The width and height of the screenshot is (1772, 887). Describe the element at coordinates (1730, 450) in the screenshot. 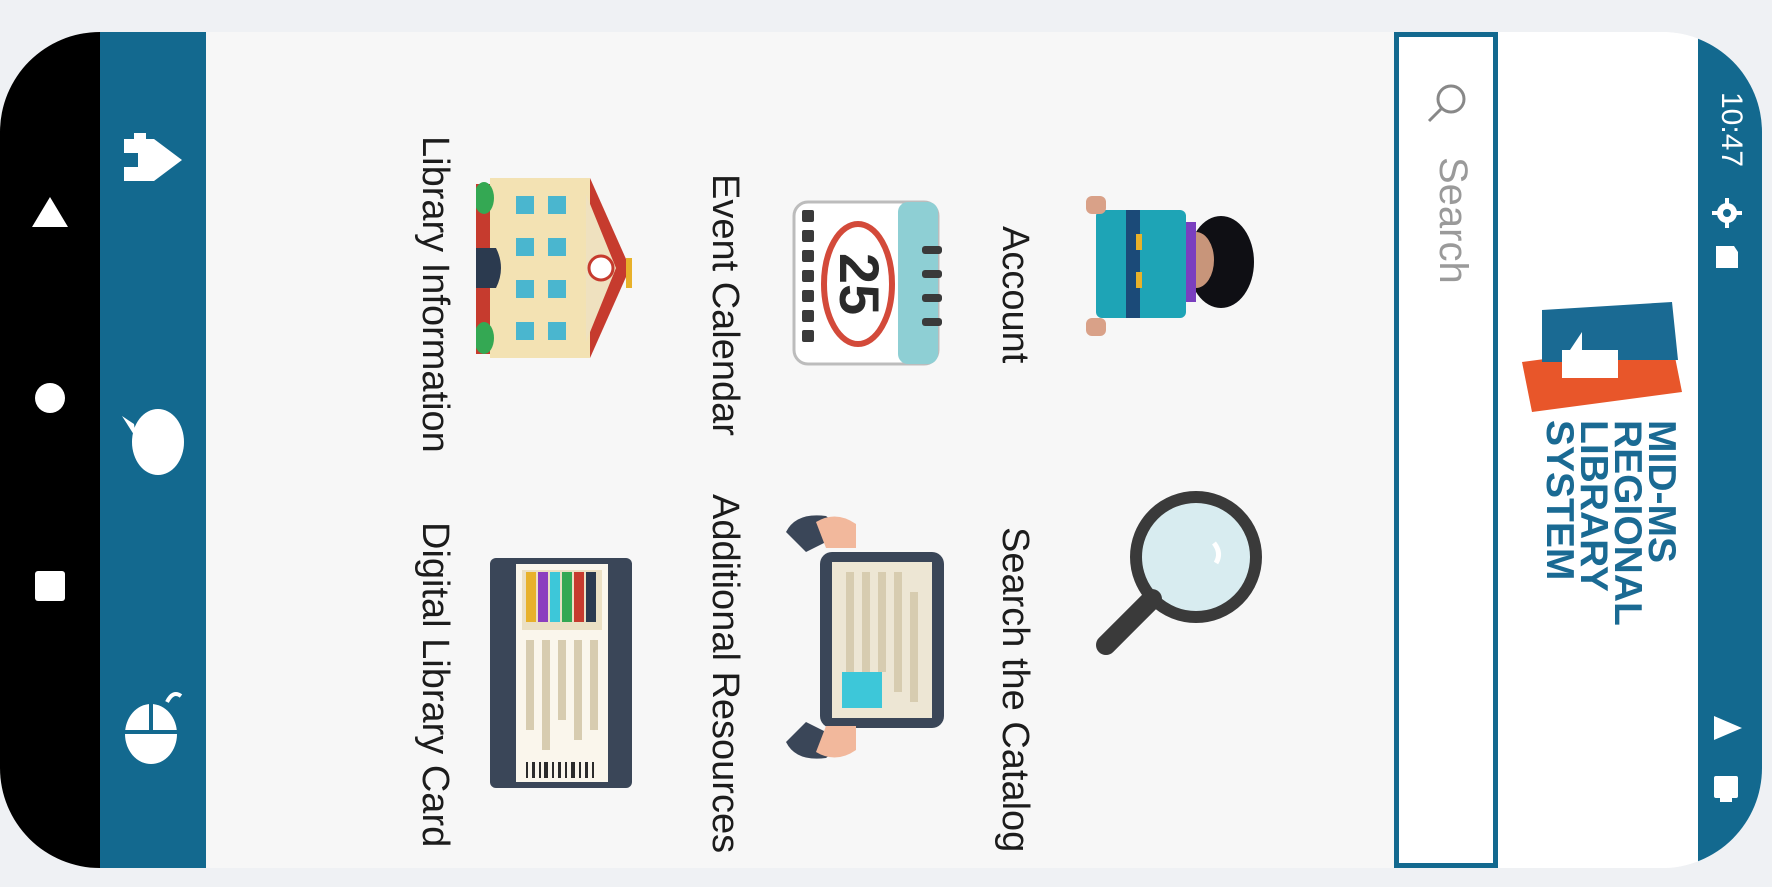

I see `status-bar: 10:47` at that location.